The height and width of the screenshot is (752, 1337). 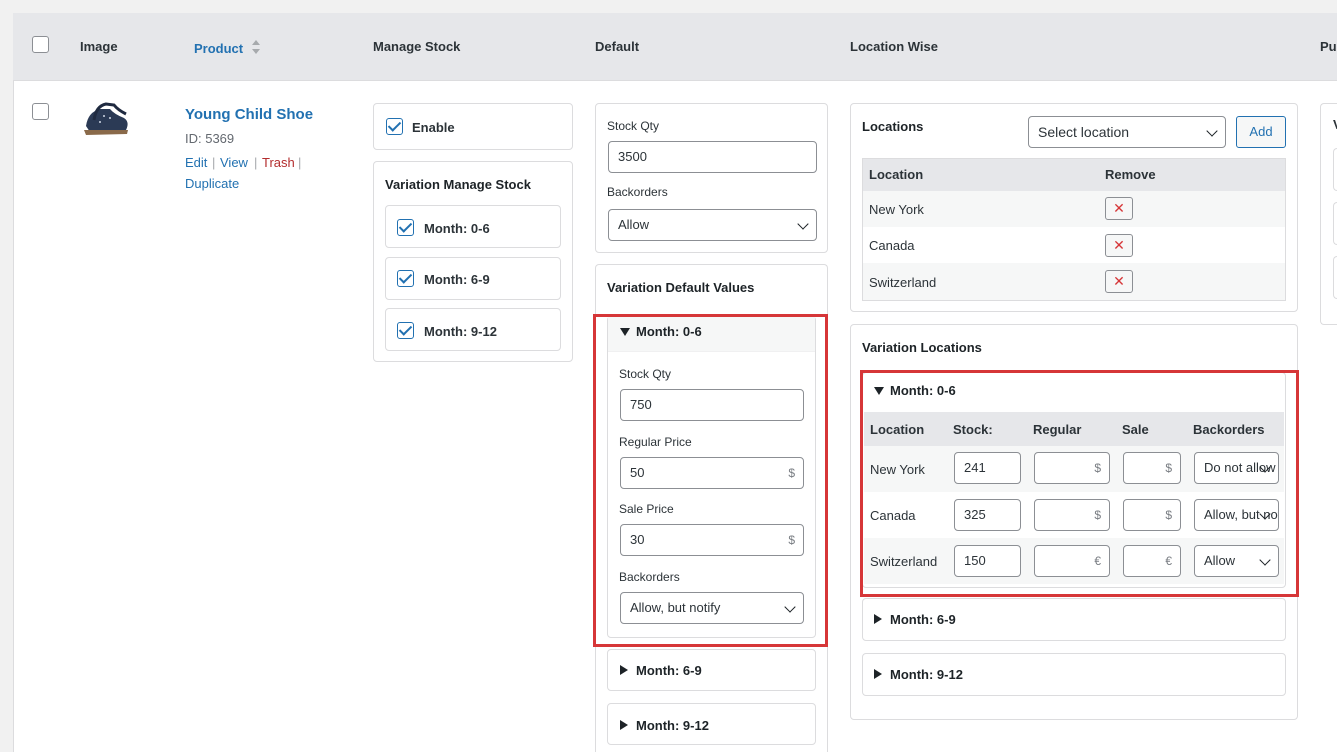 What do you see at coordinates (433, 127) in the screenshot?
I see `enable-stock-label: Enable` at bounding box center [433, 127].